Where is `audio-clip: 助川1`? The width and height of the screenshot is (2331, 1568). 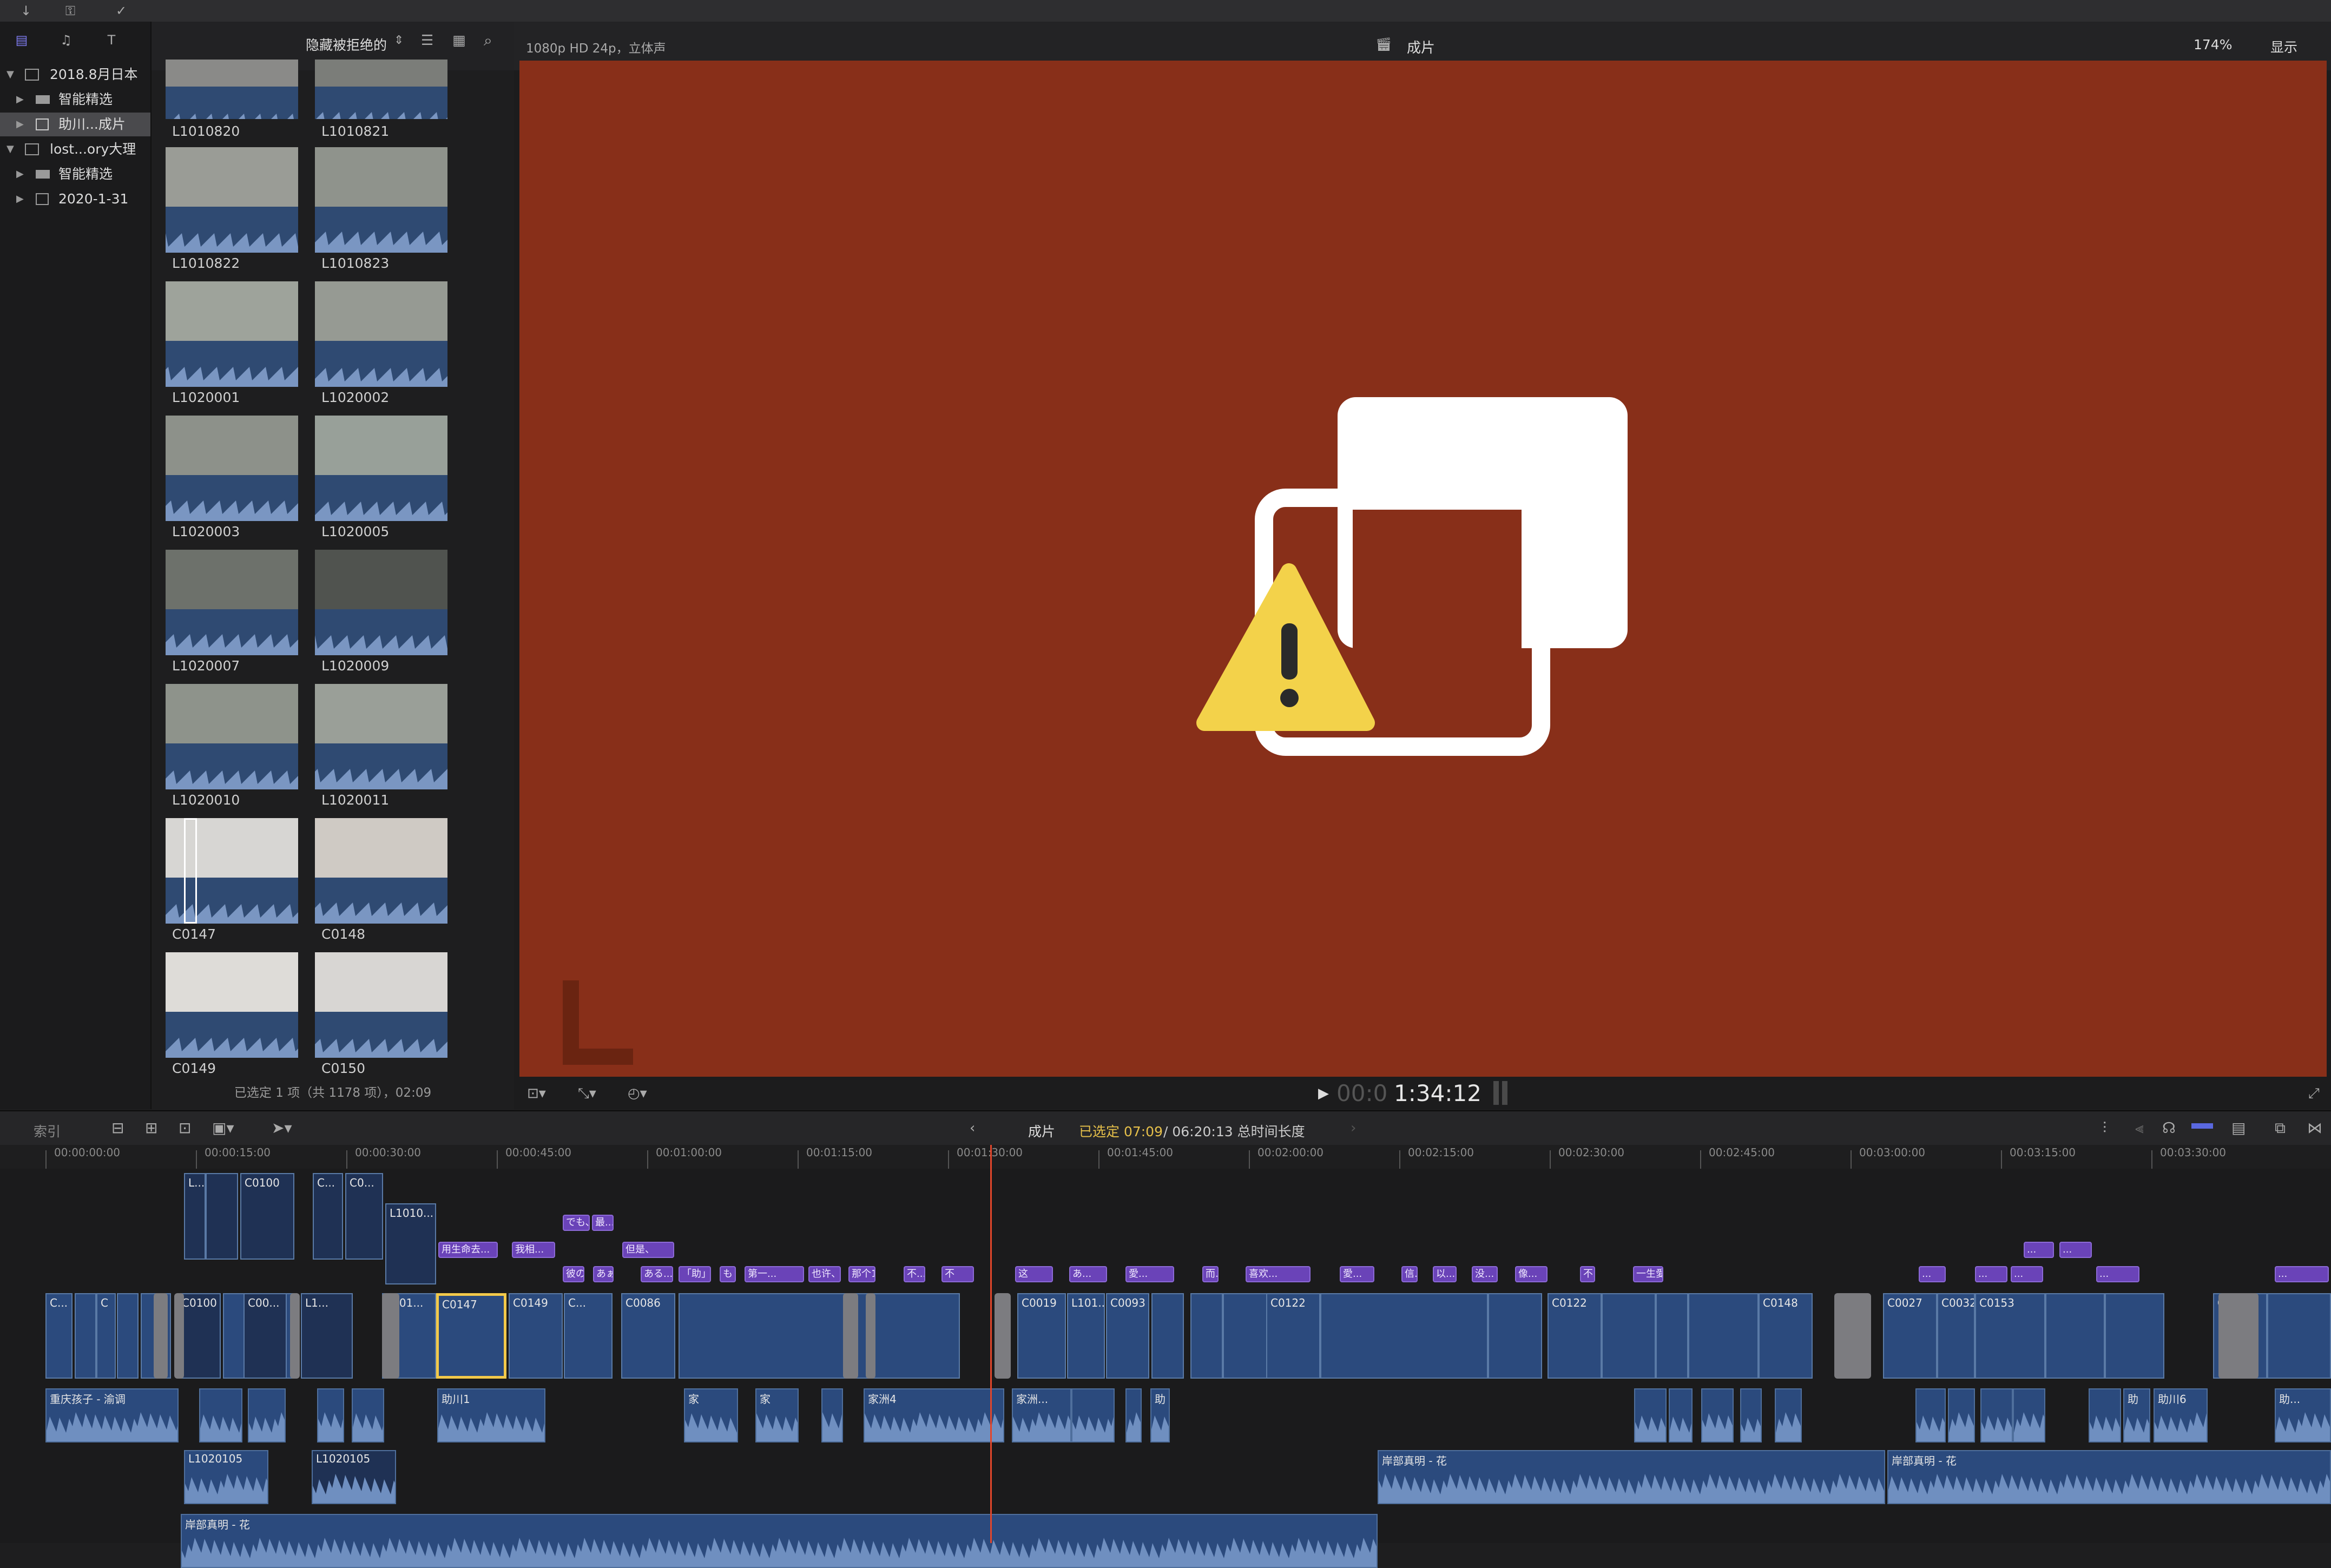
audio-clip: 助川1 is located at coordinates (491, 1415).